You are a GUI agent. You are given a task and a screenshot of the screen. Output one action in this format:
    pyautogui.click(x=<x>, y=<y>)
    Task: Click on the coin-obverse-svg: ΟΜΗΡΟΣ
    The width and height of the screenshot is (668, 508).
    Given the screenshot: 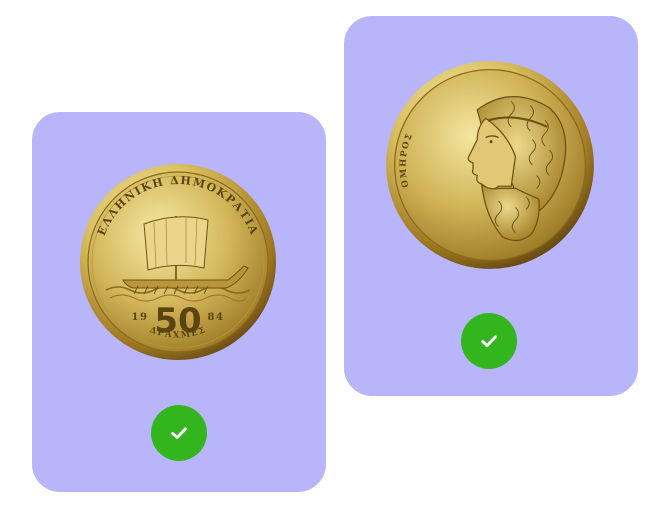 What is the action you would take?
    pyautogui.click(x=490, y=165)
    